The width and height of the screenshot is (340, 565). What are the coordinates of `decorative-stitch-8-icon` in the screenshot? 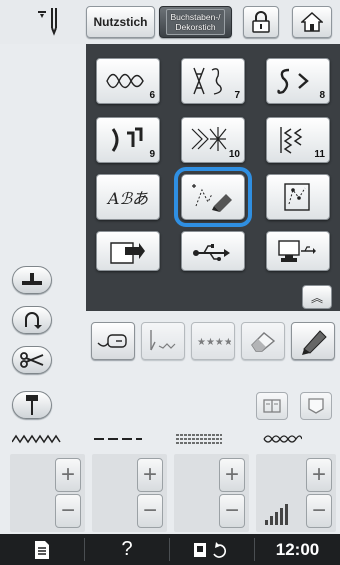 It's located at (293, 81).